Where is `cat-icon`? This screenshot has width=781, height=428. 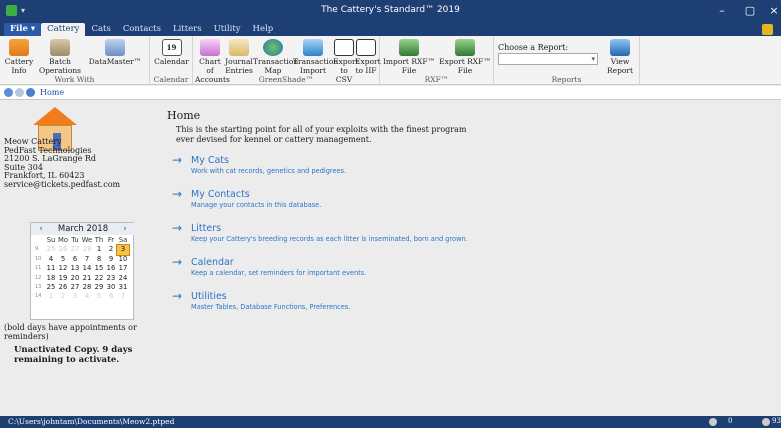 cat-icon is located at coordinates (60, 47).